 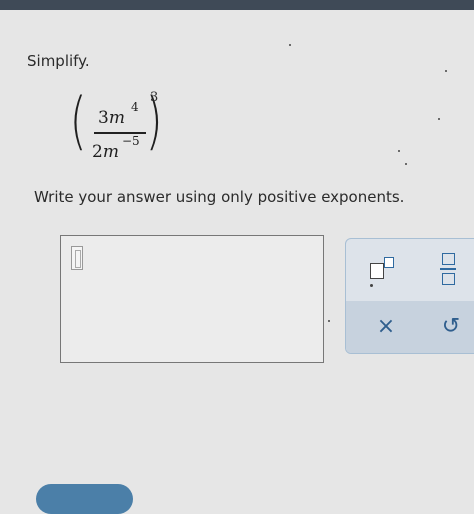 I want to click on math-toolbar: × ↺, so click(x=409, y=296).